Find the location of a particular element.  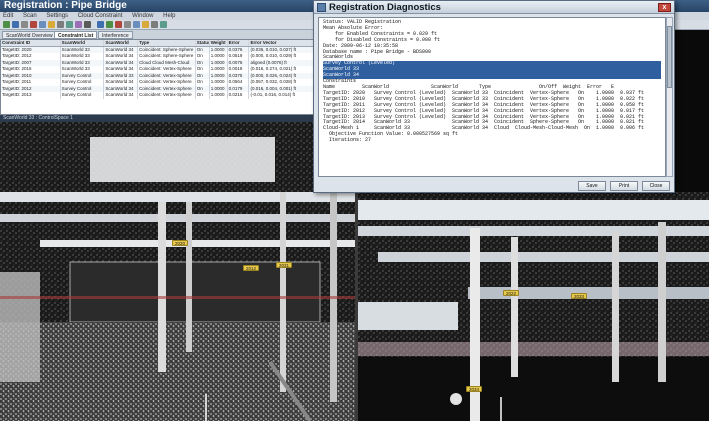

target-tag: 2020 is located at coordinates (180, 243).